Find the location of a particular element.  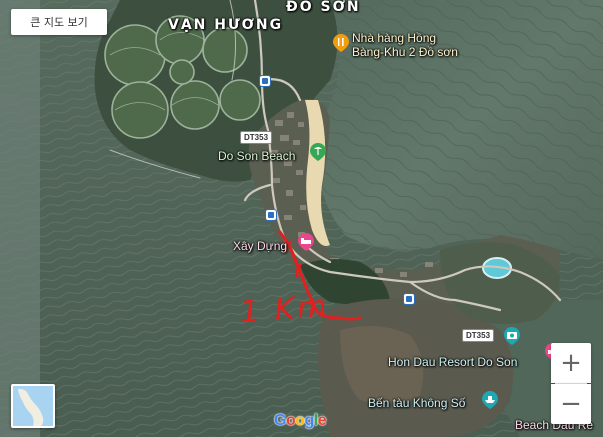

google-letter: G is located at coordinates (280, 420).